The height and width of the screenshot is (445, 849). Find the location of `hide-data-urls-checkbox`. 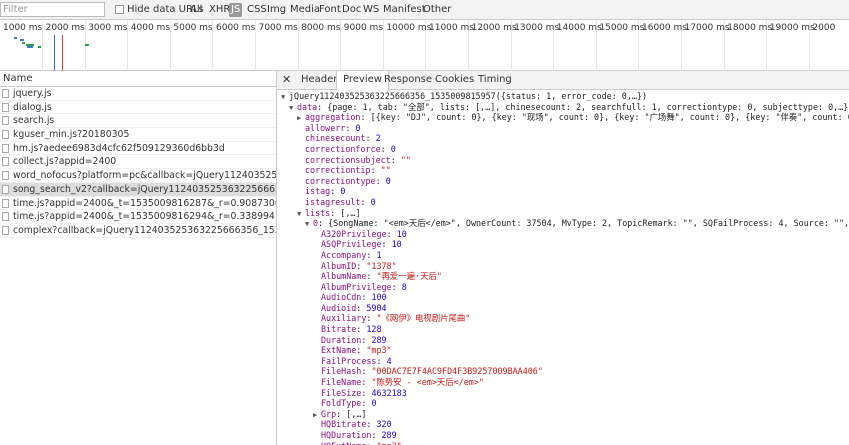

hide-data-urls-checkbox is located at coordinates (119, 9).